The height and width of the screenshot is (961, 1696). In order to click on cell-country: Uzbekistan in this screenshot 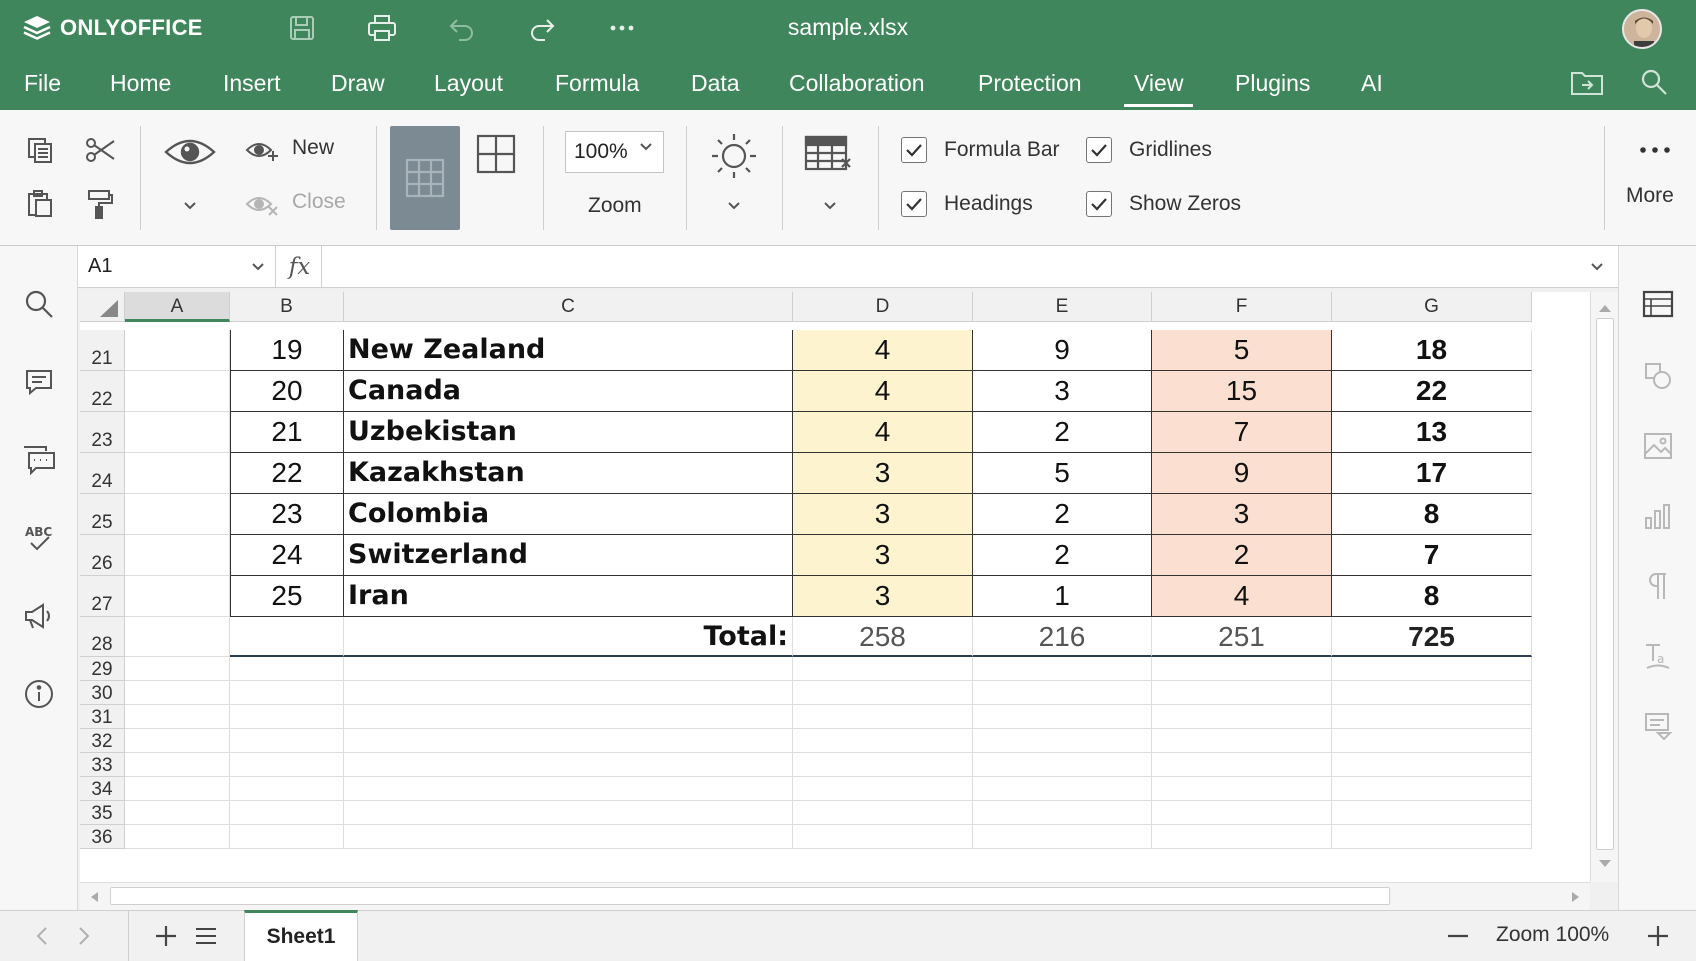, I will do `click(568, 432)`.